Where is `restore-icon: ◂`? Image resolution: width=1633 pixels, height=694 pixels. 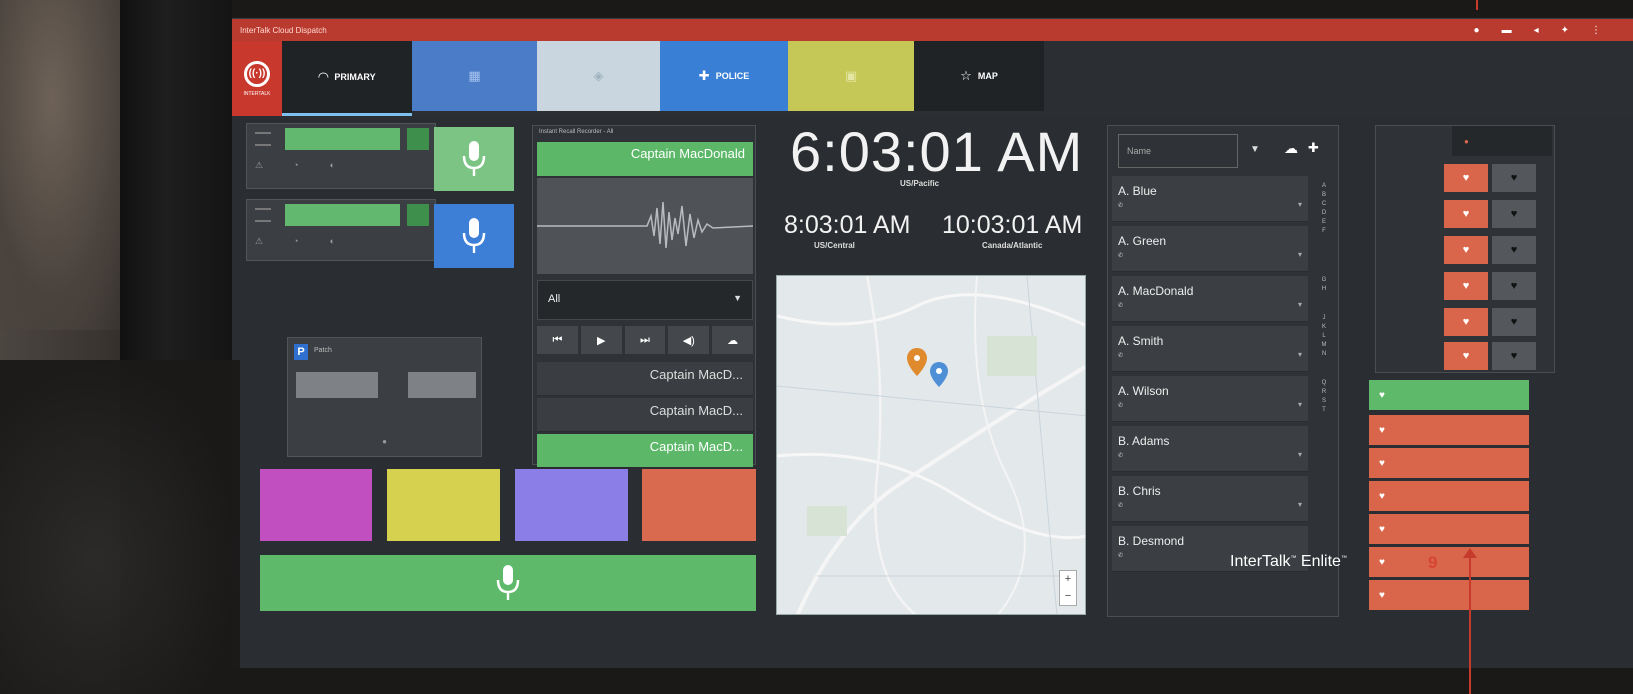 restore-icon: ◂ is located at coordinates (1536, 30).